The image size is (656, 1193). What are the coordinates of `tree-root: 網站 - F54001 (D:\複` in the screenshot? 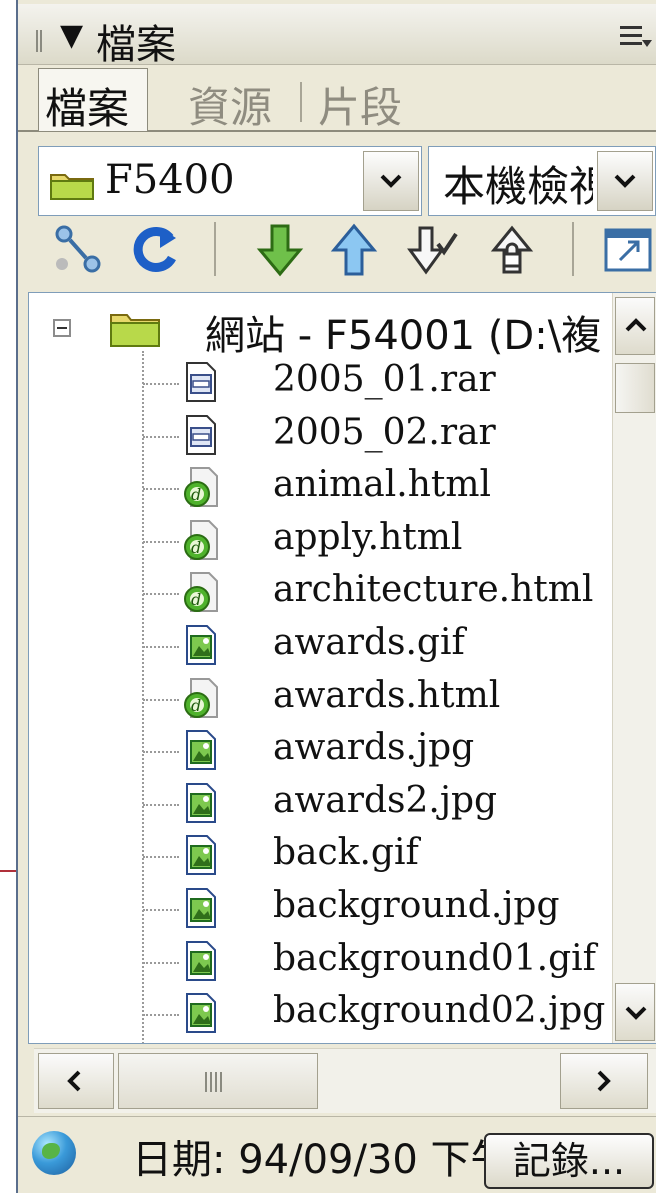 It's located at (324, 330).